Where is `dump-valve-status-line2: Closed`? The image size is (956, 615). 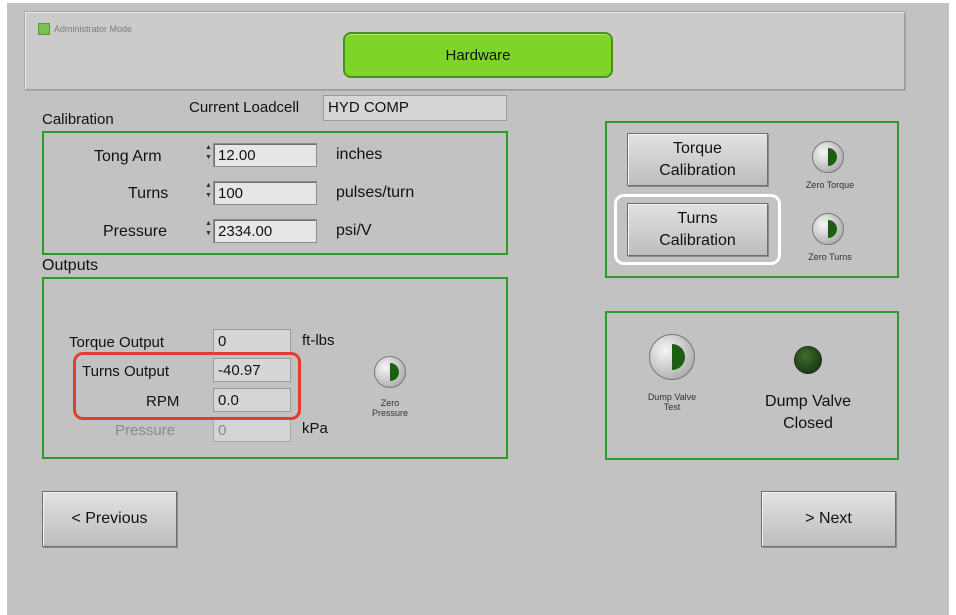 dump-valve-status-line2: Closed is located at coordinates (808, 423).